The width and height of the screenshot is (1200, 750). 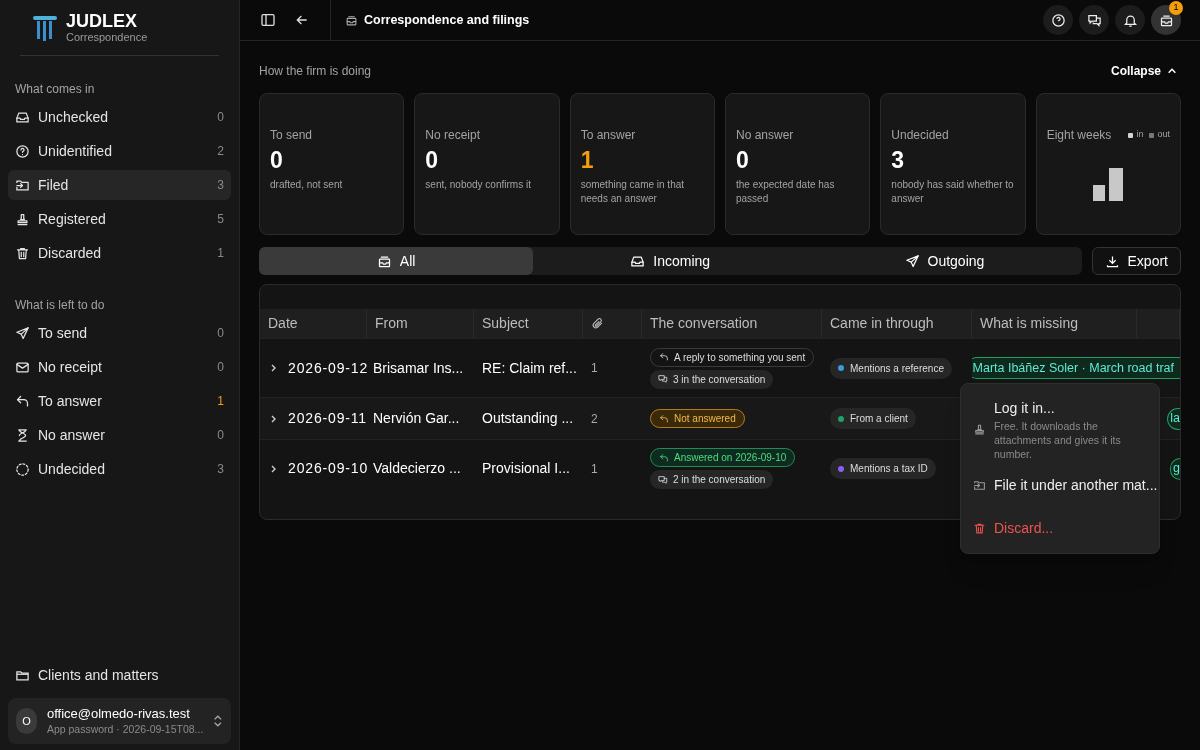 What do you see at coordinates (912, 261) in the screenshot?
I see `send-icon` at bounding box center [912, 261].